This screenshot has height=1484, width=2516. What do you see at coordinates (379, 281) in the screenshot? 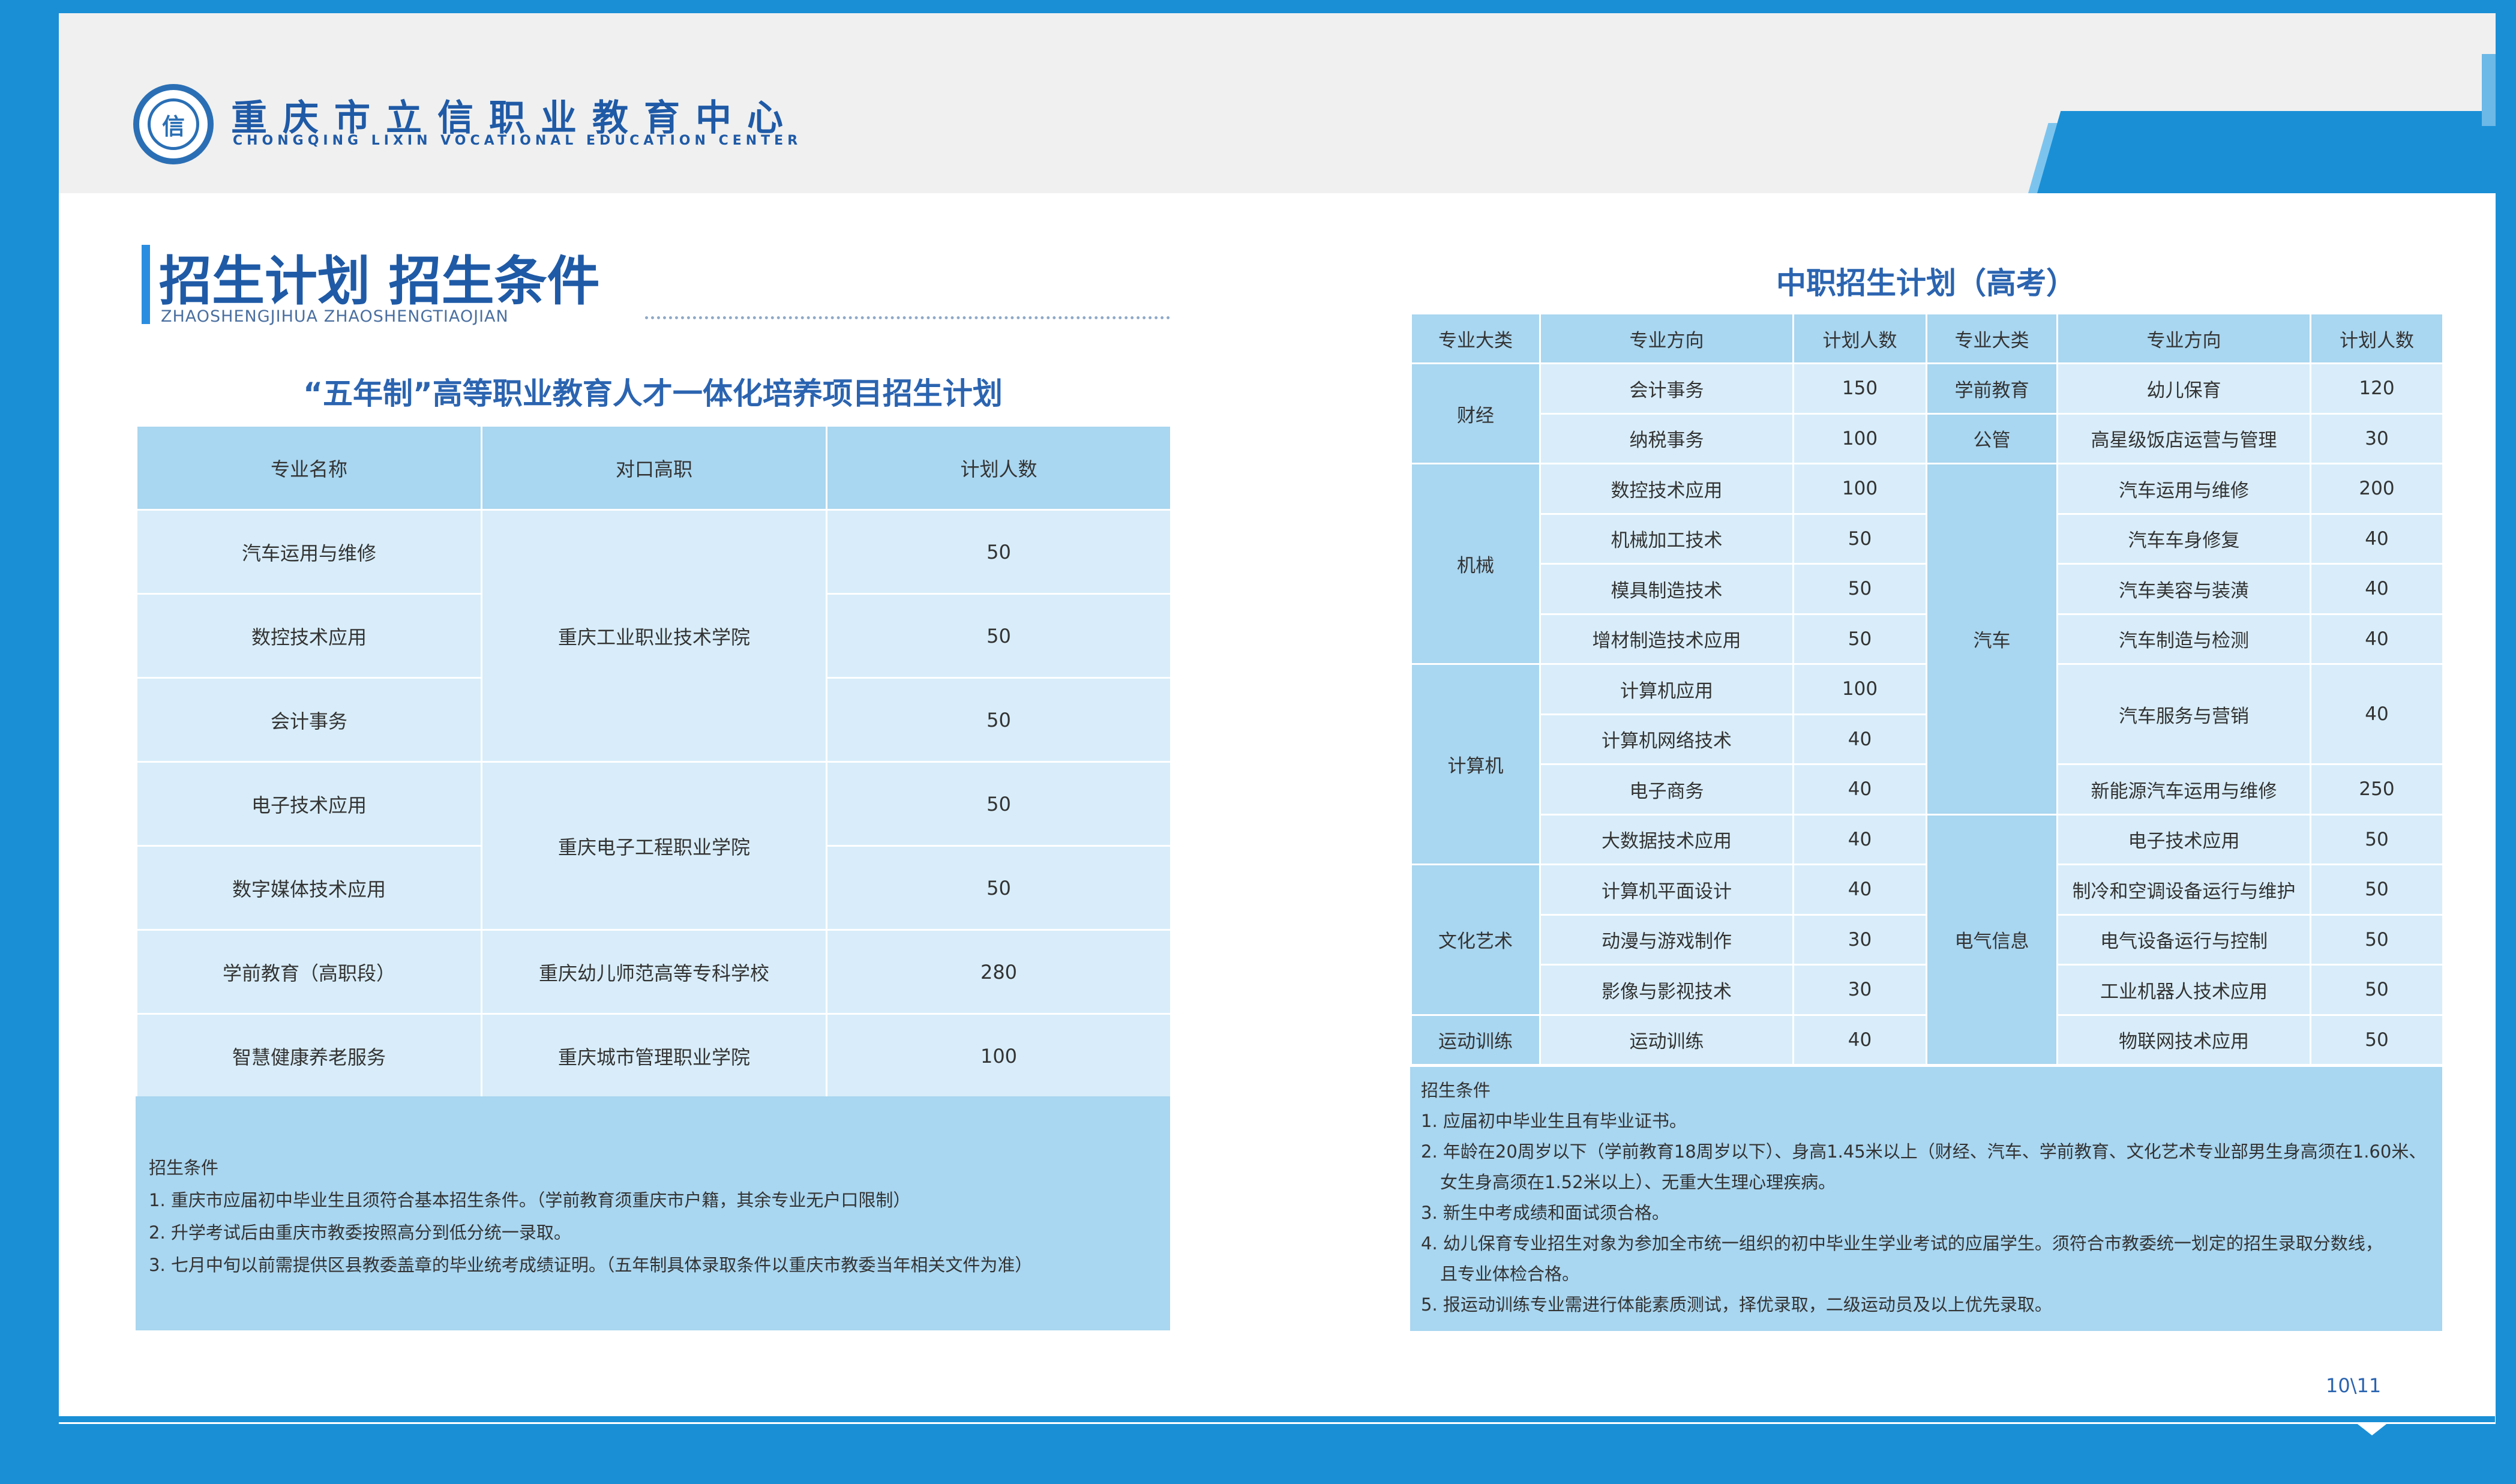
I see `section-title: 招生计划 招生条件` at bounding box center [379, 281].